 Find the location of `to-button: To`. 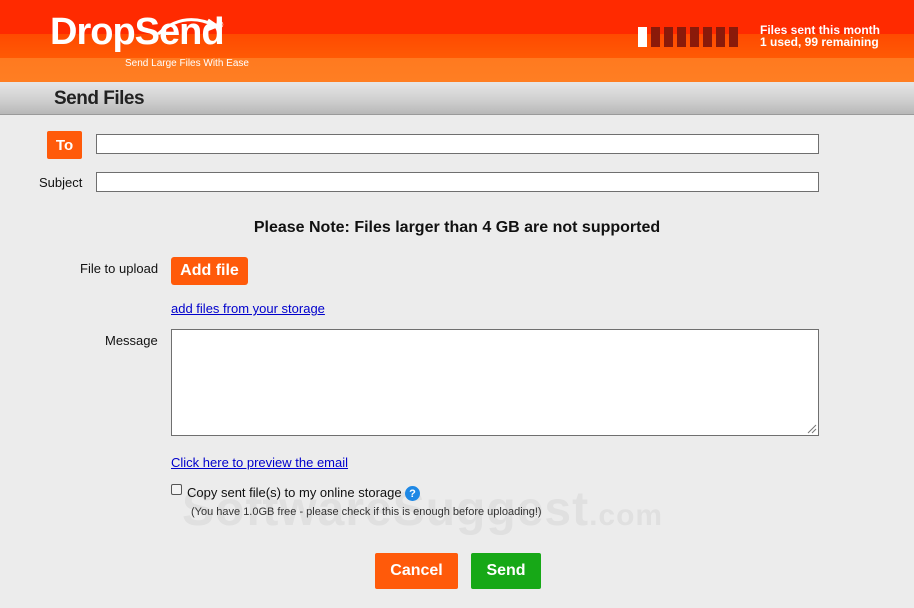

to-button: To is located at coordinates (64, 145).